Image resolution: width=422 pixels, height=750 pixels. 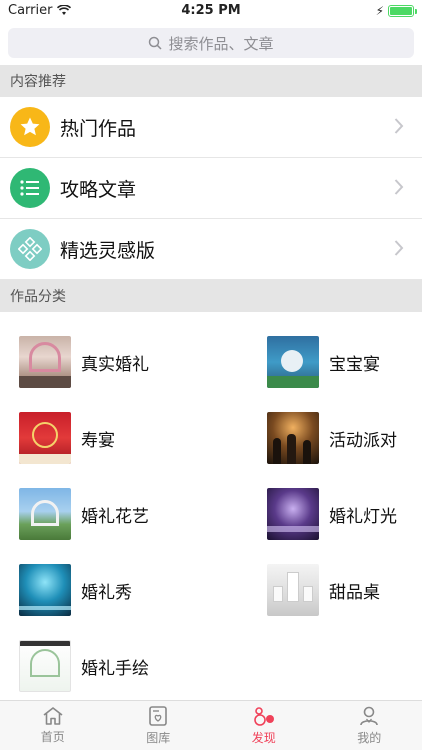 What do you see at coordinates (354, 364) in the screenshot?
I see `category-label: 宝宝宴` at bounding box center [354, 364].